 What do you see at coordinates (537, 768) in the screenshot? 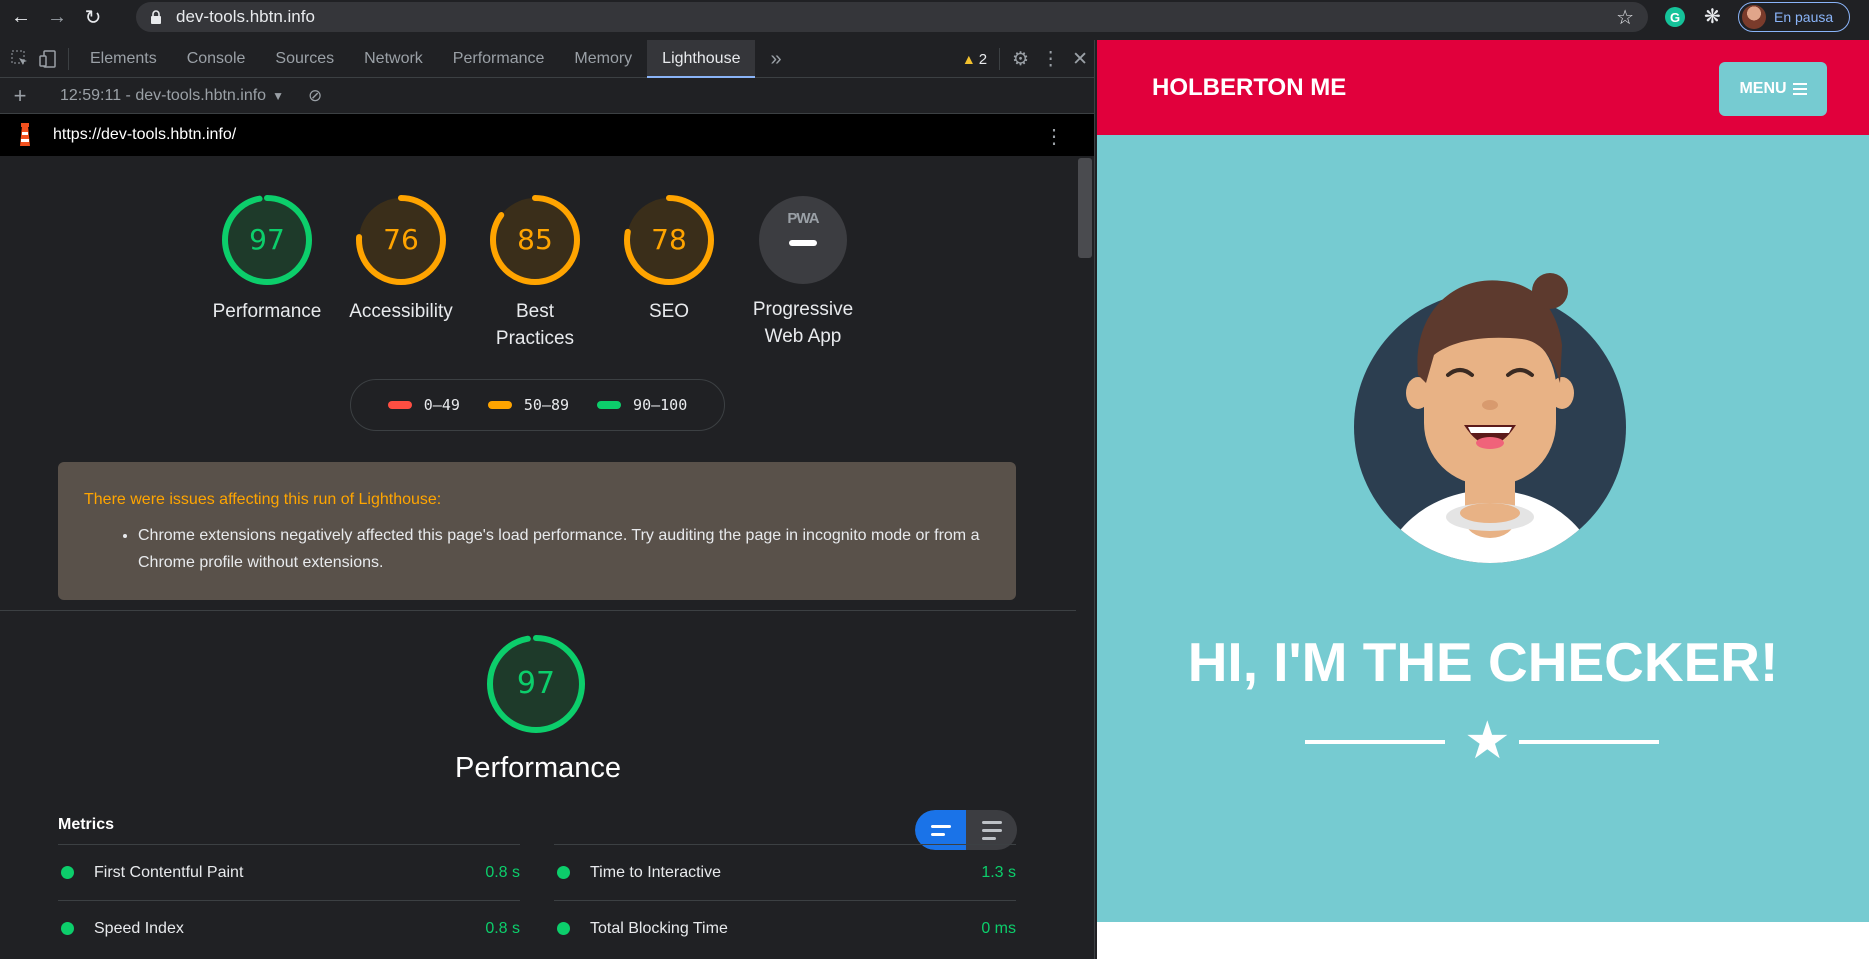
I see `category-title: Performance` at bounding box center [537, 768].